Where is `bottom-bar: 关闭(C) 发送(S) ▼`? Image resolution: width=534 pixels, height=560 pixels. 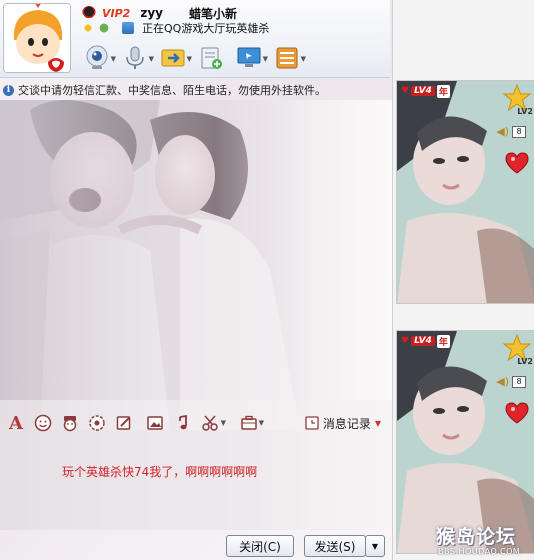 bottom-bar: 关闭(C) 发送(S) ▼ is located at coordinates (195, 545).